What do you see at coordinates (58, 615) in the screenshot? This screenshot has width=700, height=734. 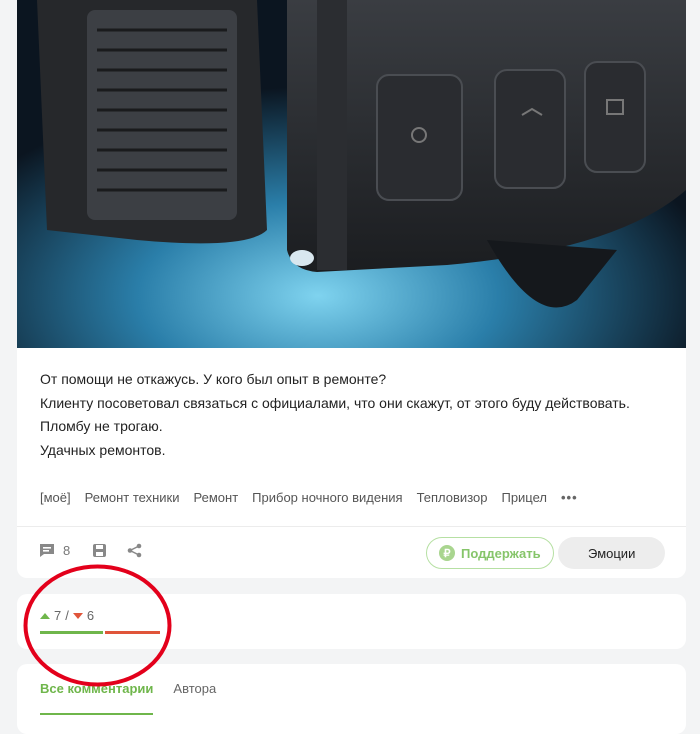 I see `upvote-count: 7` at bounding box center [58, 615].